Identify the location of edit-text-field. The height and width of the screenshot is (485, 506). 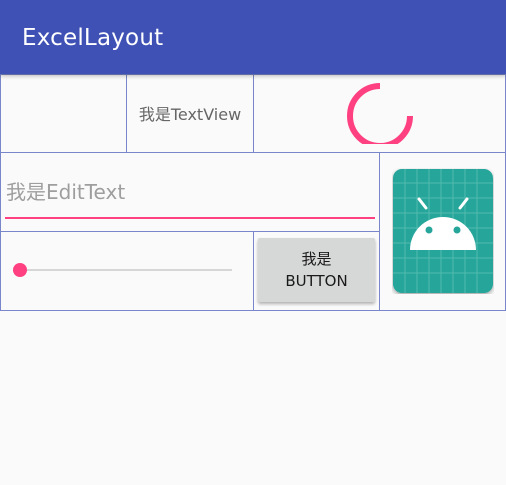
(190, 192).